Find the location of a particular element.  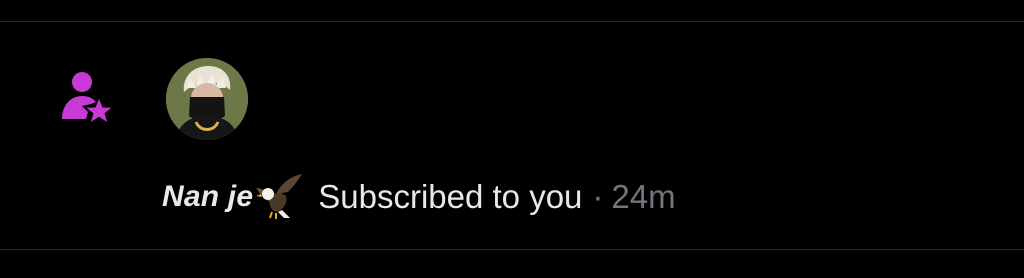

person-star-icon is located at coordinates (86, 98).